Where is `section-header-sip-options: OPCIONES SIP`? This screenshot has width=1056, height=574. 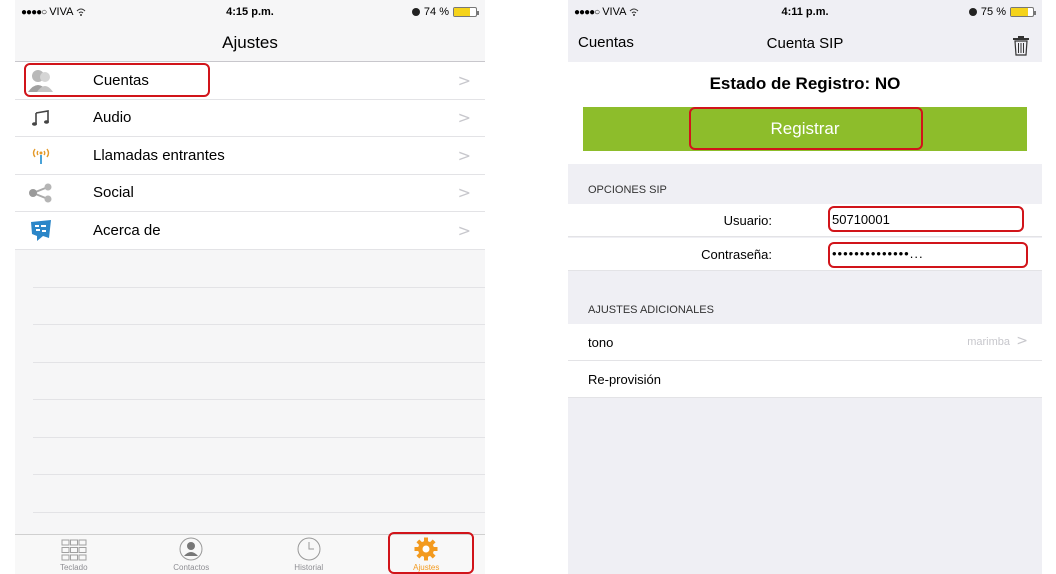 section-header-sip-options: OPCIONES SIP is located at coordinates (805, 184).